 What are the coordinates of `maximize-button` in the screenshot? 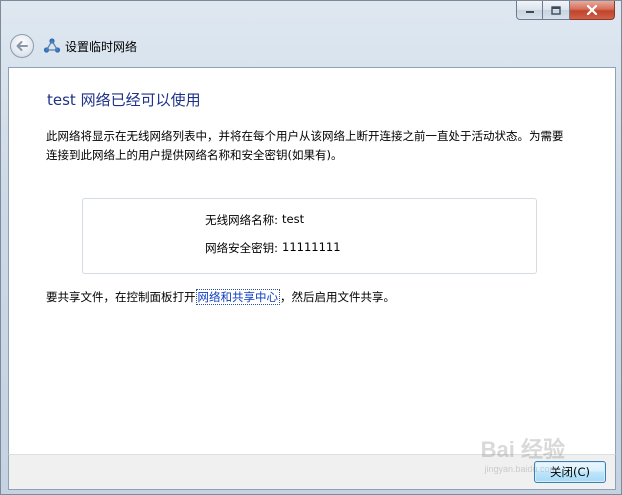 It's located at (556, 10).